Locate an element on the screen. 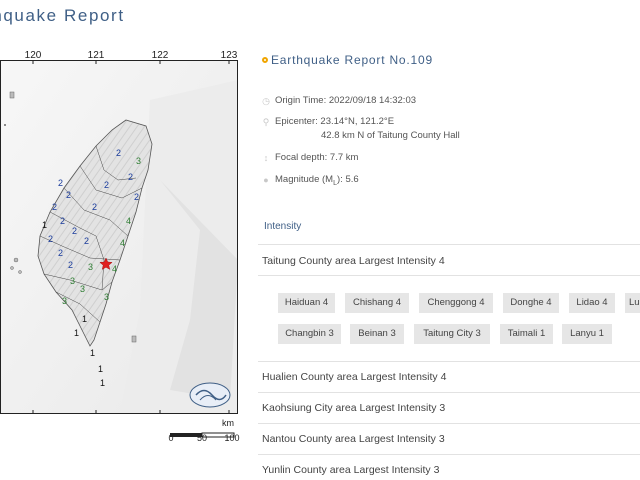 The height and width of the screenshot is (480, 640). station-chip: Chenggong 4 is located at coordinates (456, 303).